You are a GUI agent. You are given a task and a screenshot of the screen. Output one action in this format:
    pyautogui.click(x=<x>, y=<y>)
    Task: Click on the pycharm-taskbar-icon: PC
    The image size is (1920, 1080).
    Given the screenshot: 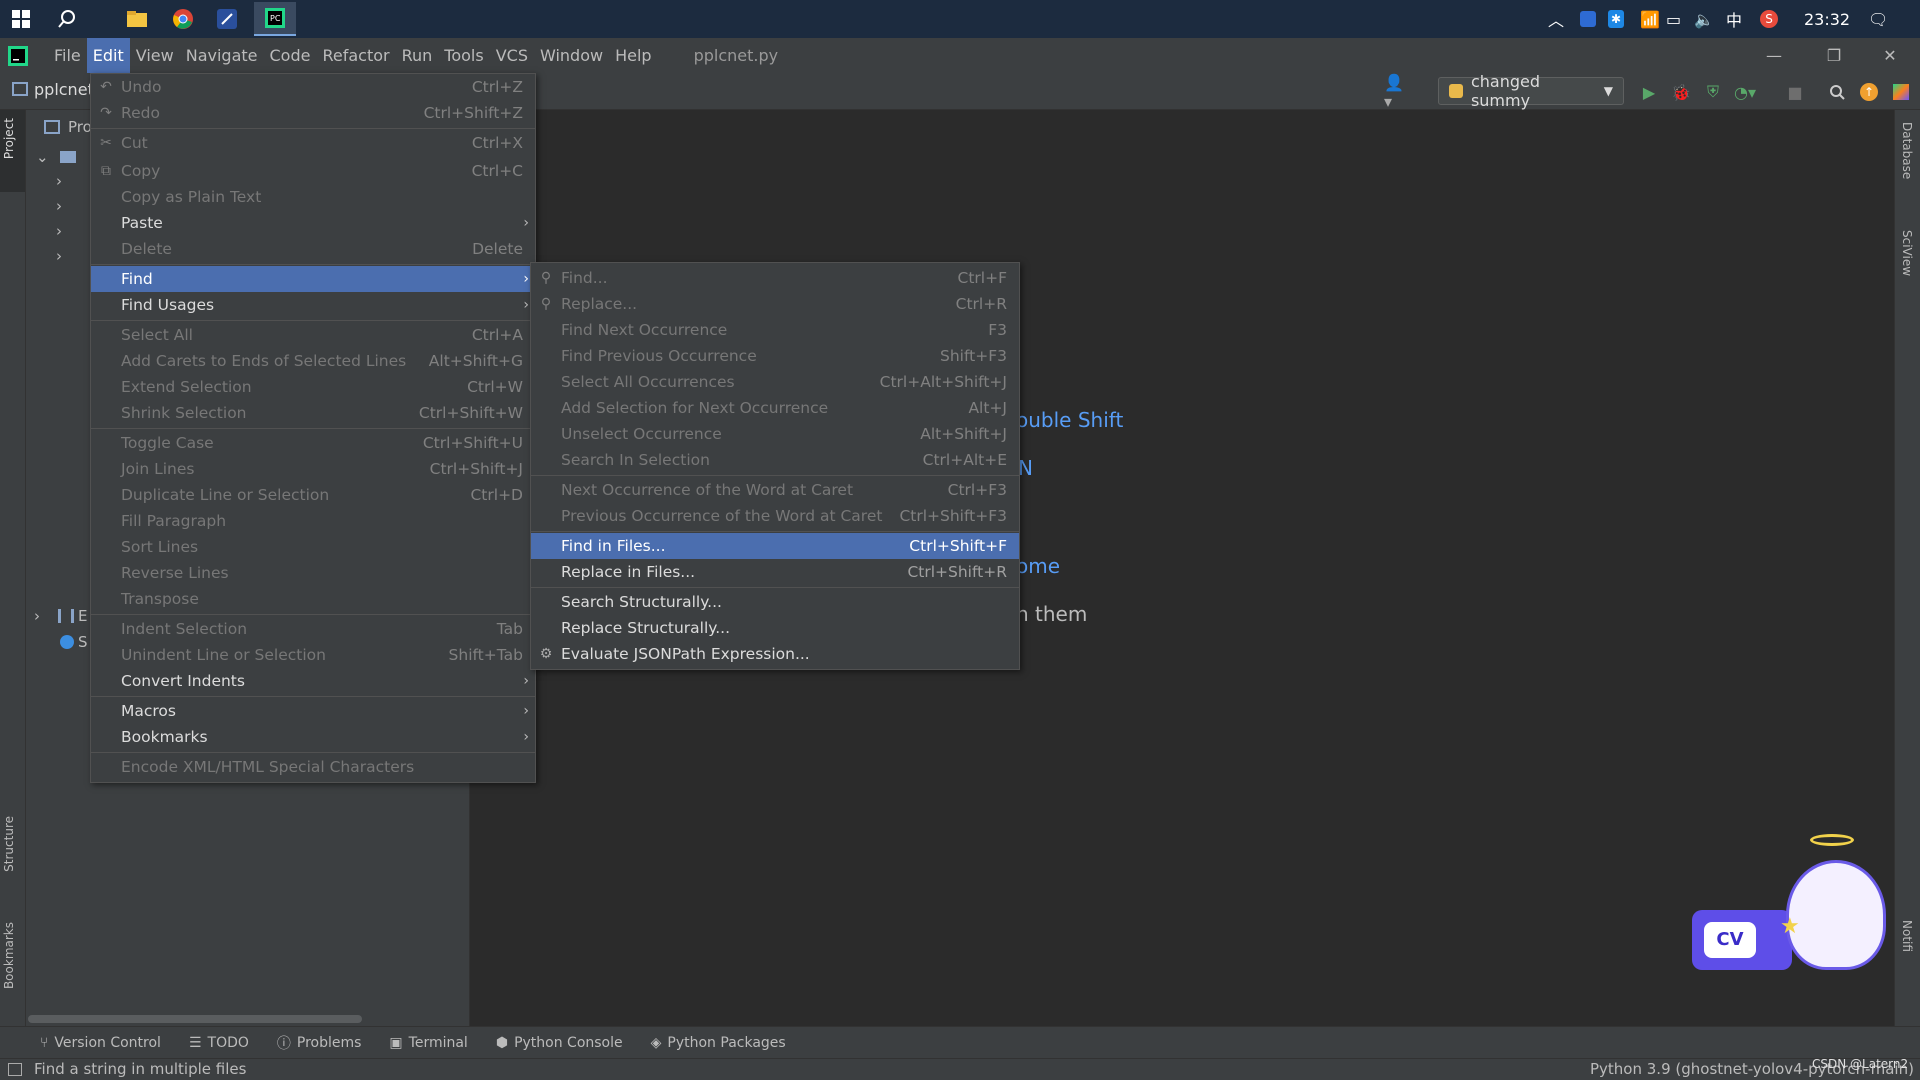 What is the action you would take?
    pyautogui.click(x=275, y=19)
    